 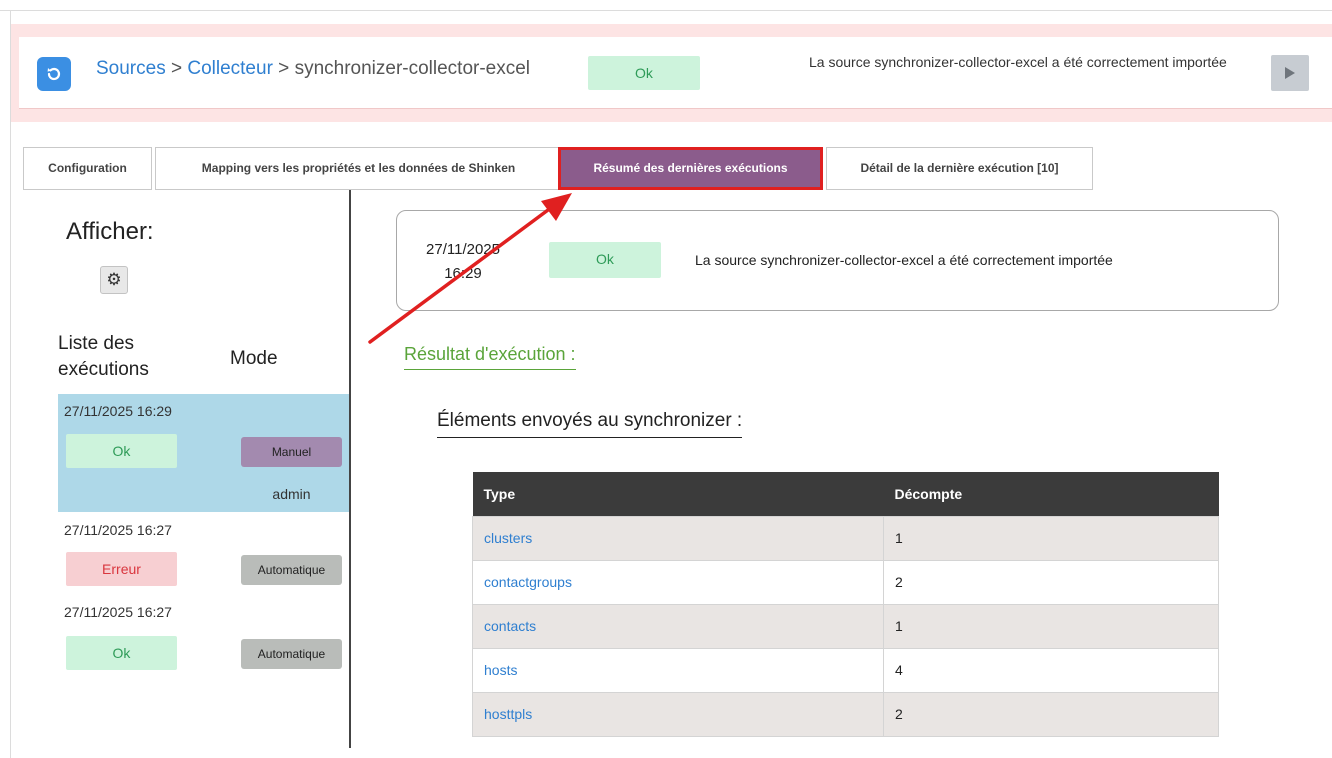 What do you see at coordinates (666, 10) in the screenshot?
I see `top-divider` at bounding box center [666, 10].